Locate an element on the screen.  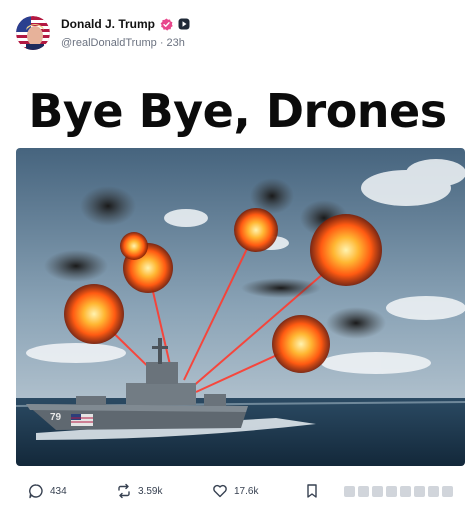
bookmark-icon is located at coordinates (312, 491).